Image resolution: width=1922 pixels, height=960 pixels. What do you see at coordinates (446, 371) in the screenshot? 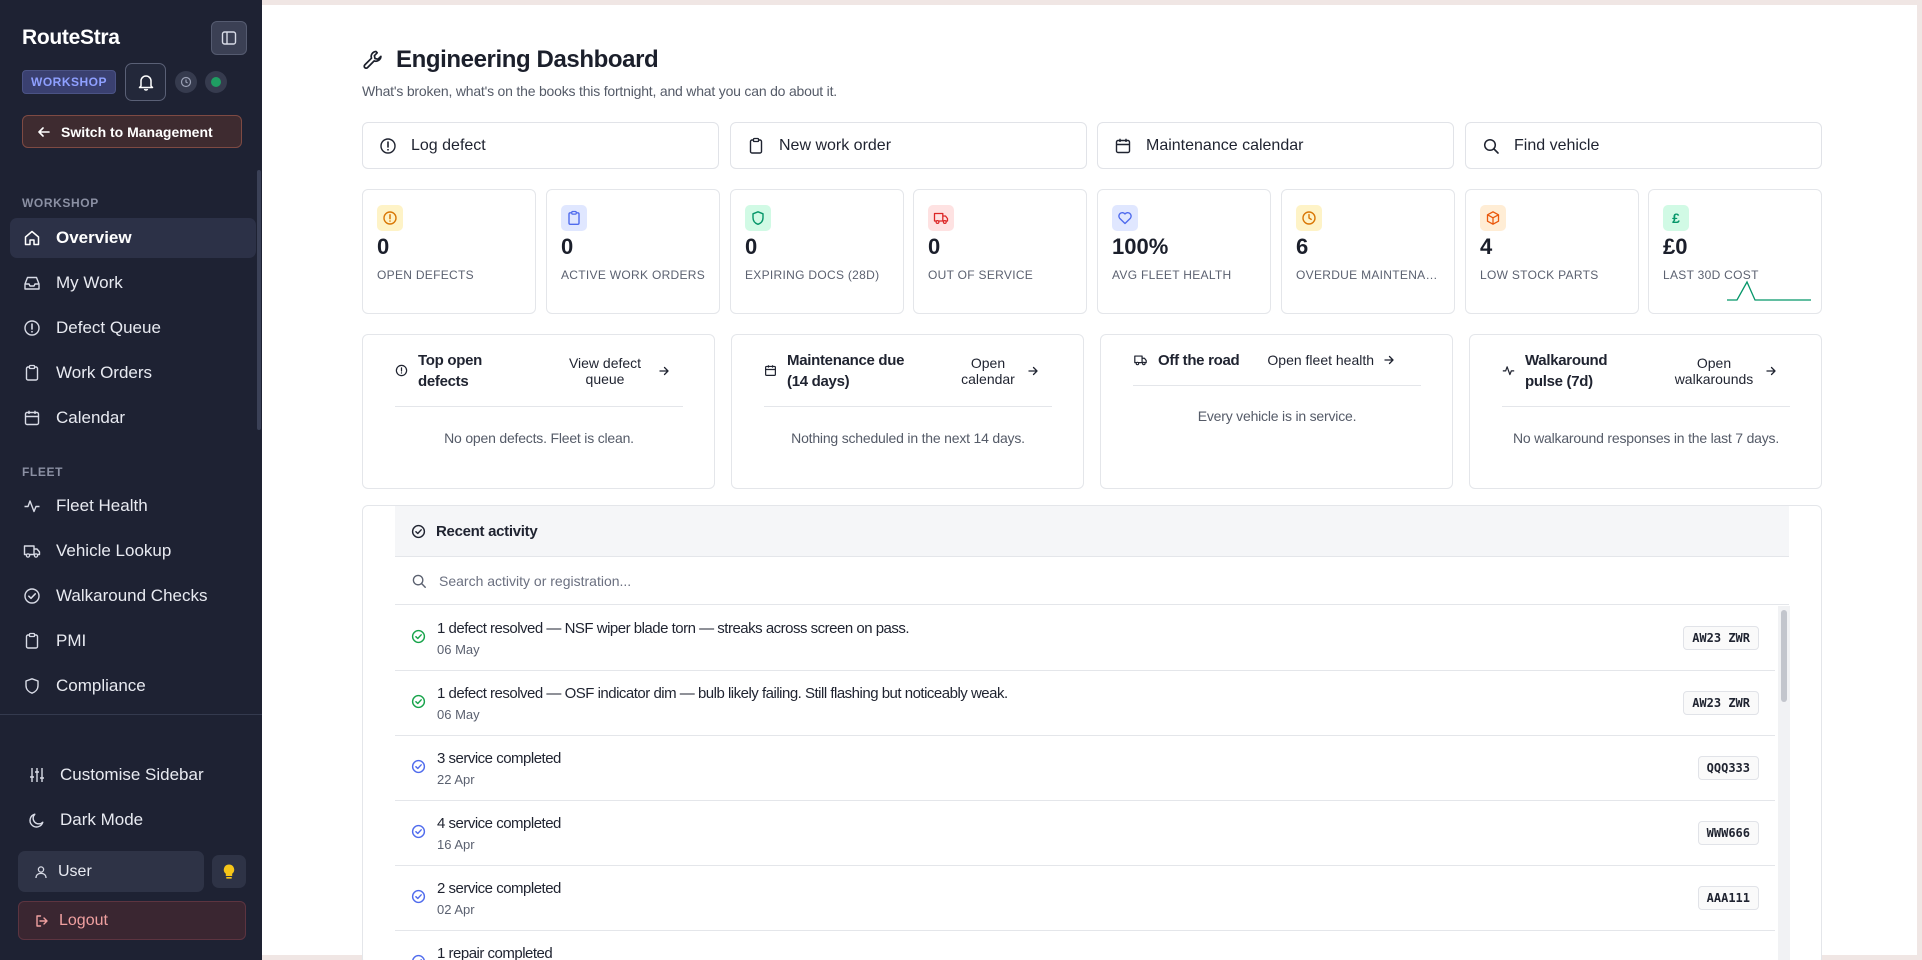
I see `panel-title: Top open defects` at bounding box center [446, 371].